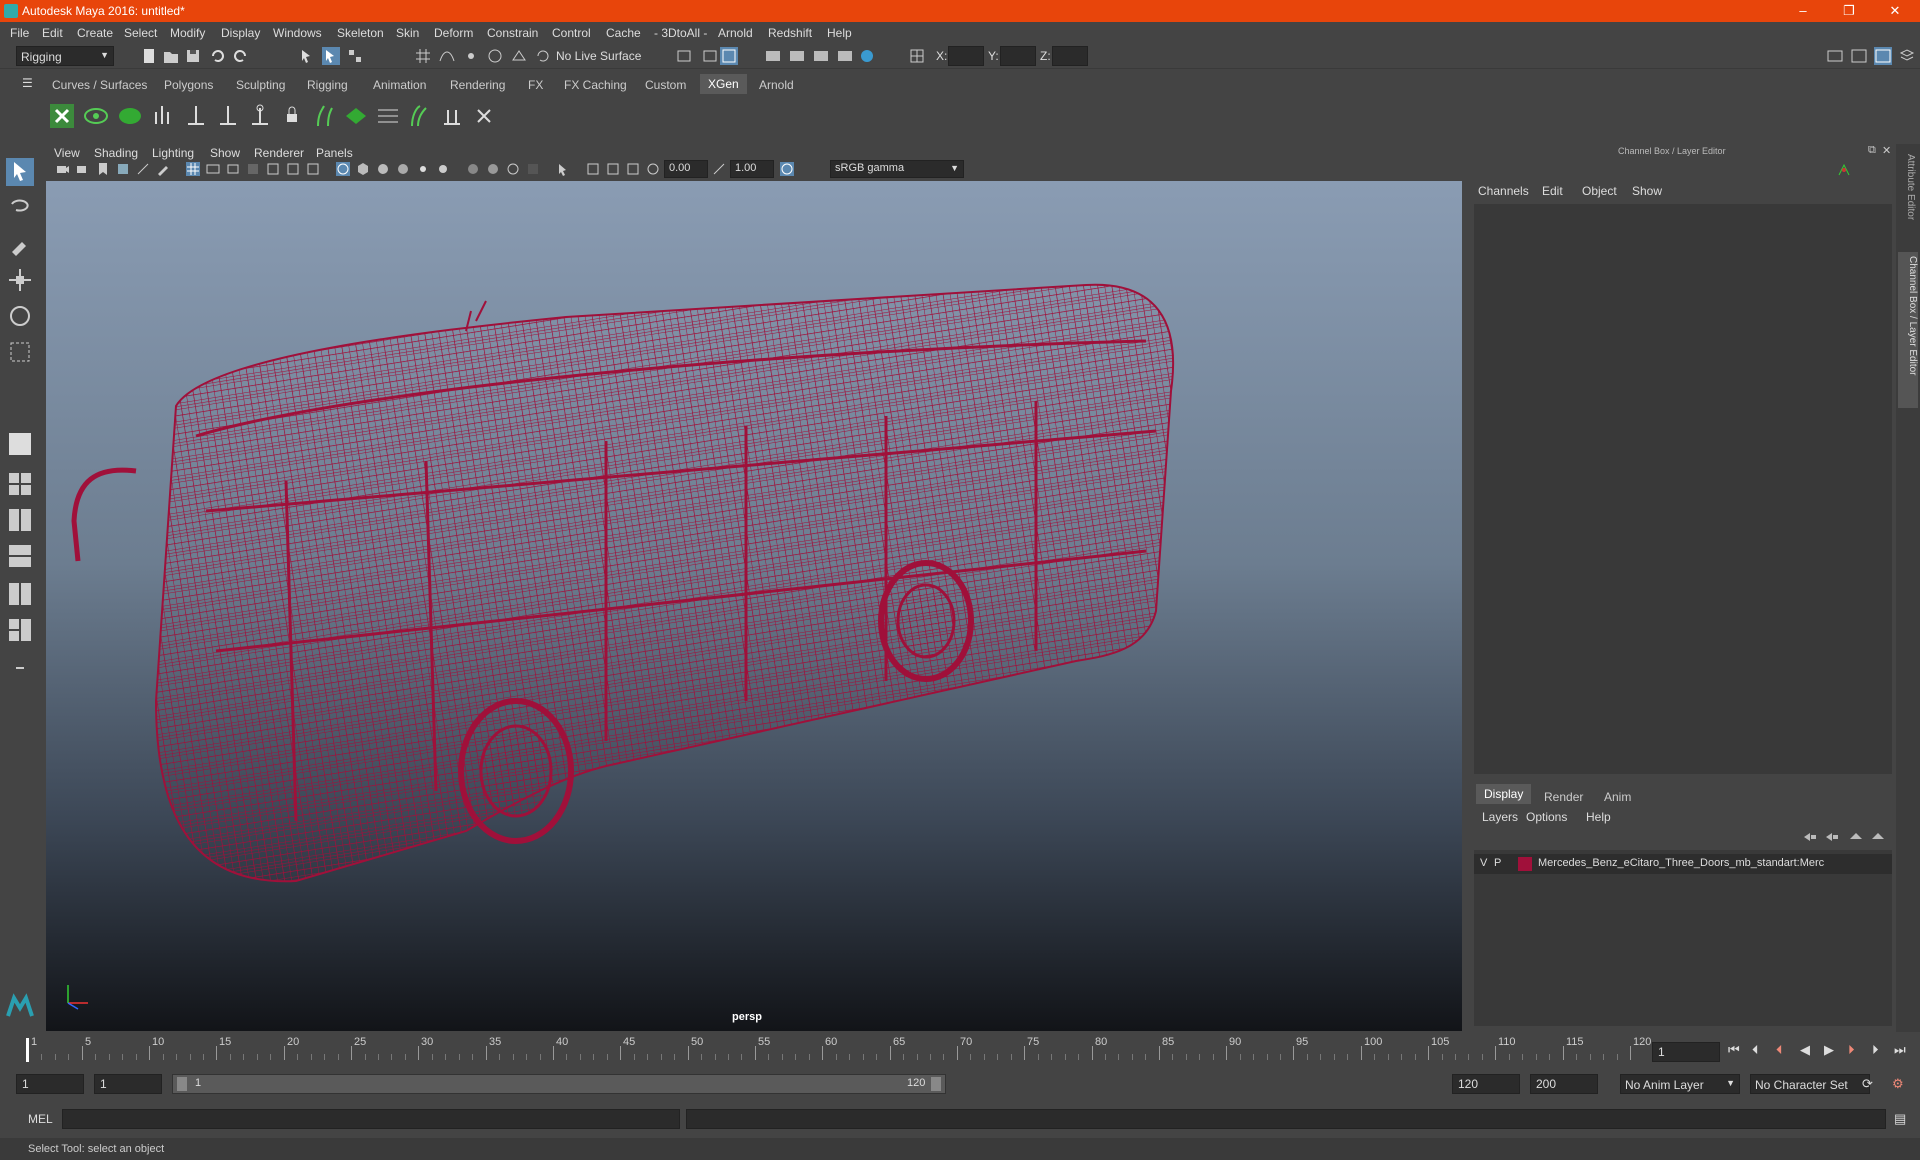 This screenshot has width=1920, height=1160. Describe the element at coordinates (613, 169) in the screenshot. I see `xray-joints-icon` at that location.